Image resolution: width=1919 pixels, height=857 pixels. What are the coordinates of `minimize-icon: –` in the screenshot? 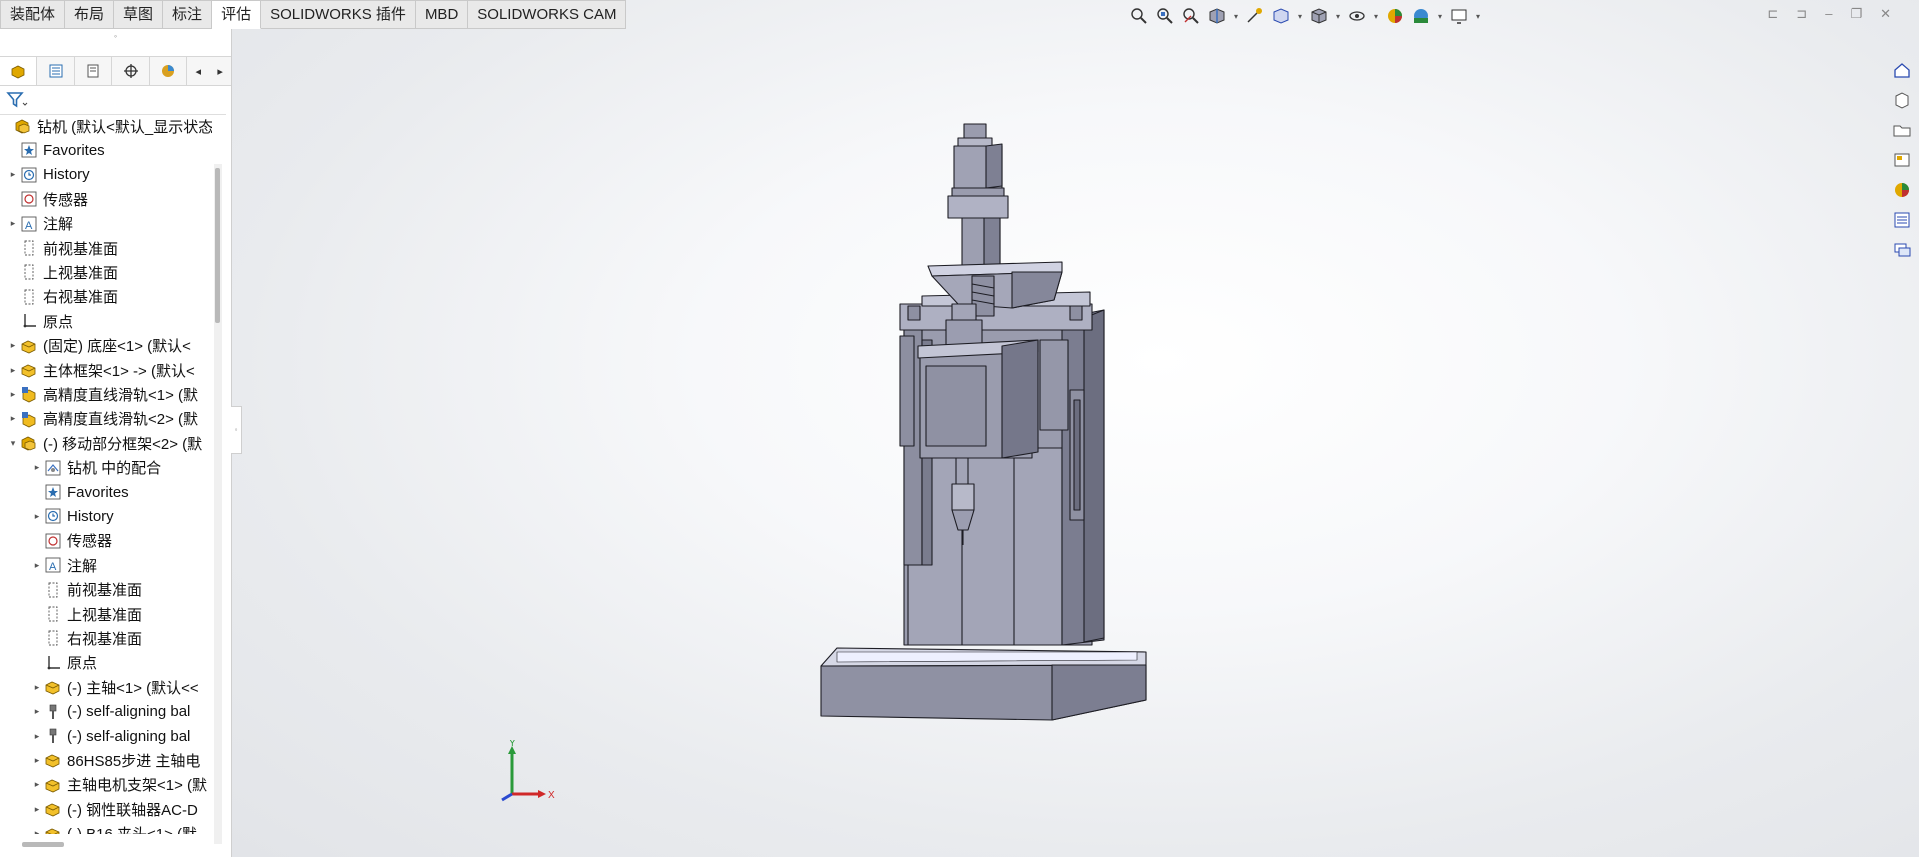 It's located at (1828, 14).